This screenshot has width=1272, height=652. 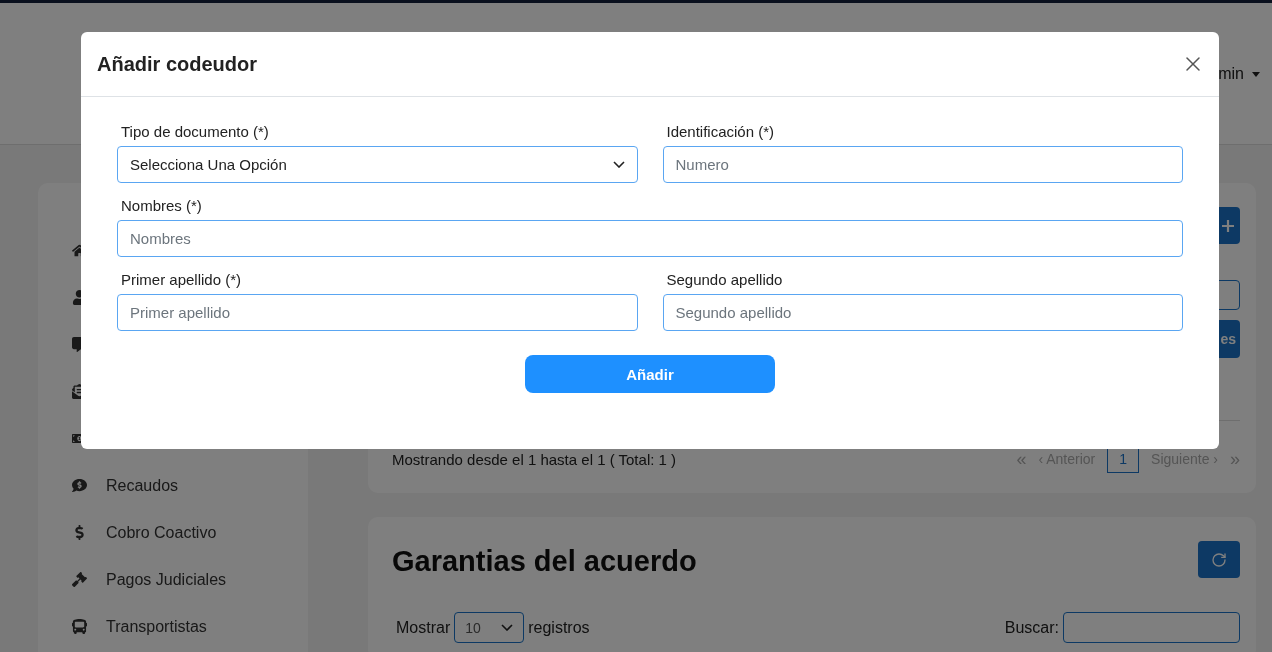 What do you see at coordinates (922, 164) in the screenshot?
I see `input-field: Numero` at bounding box center [922, 164].